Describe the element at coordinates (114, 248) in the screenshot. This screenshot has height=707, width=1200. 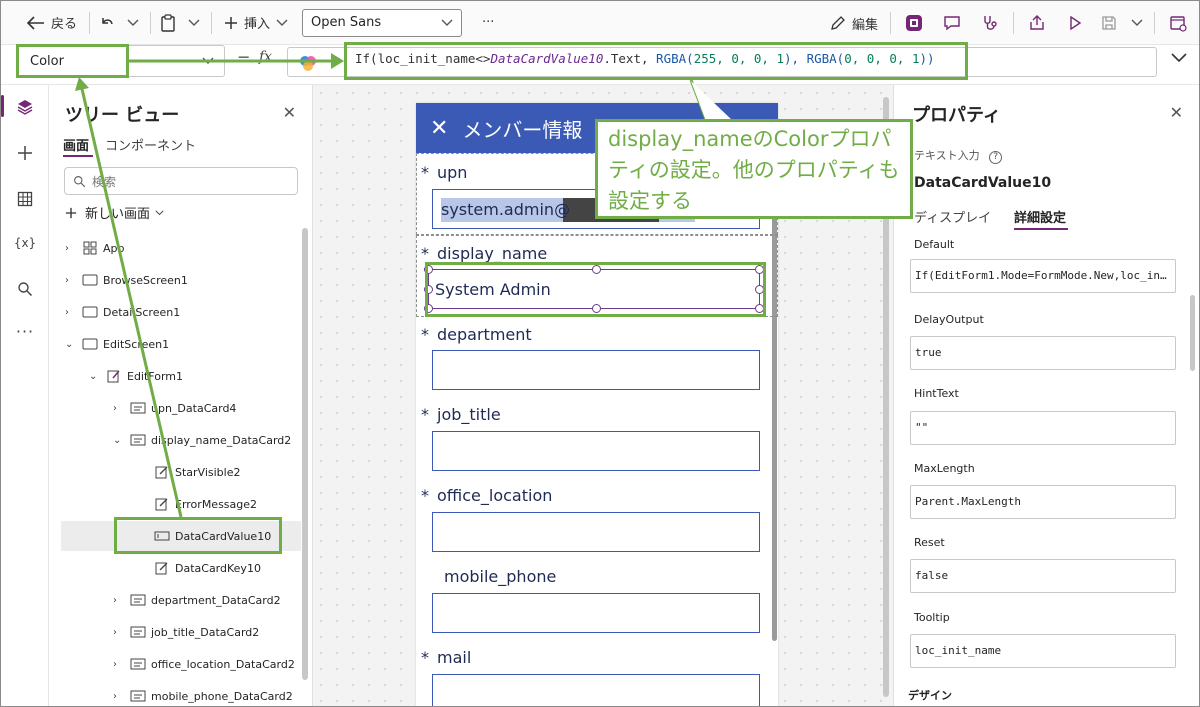
I see `tree-node-label: App` at that location.